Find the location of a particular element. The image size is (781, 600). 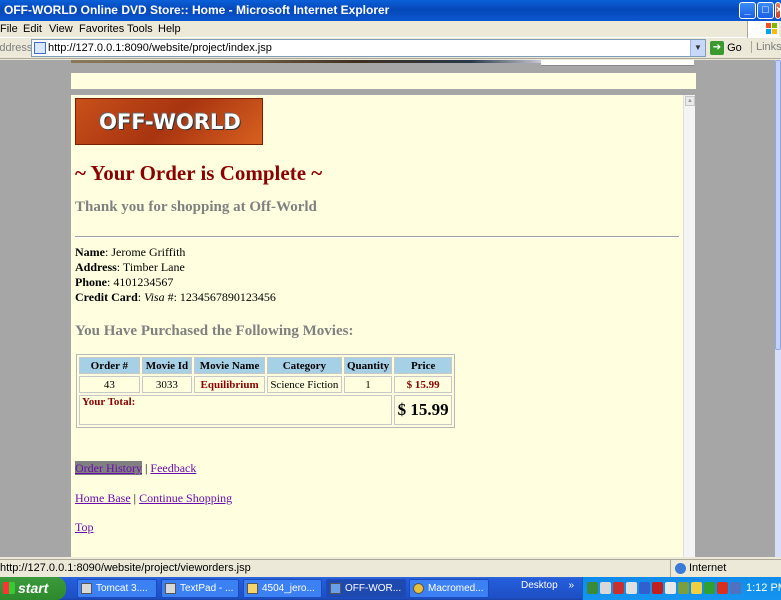

go-arrow-icon: ➔ is located at coordinates (717, 48).